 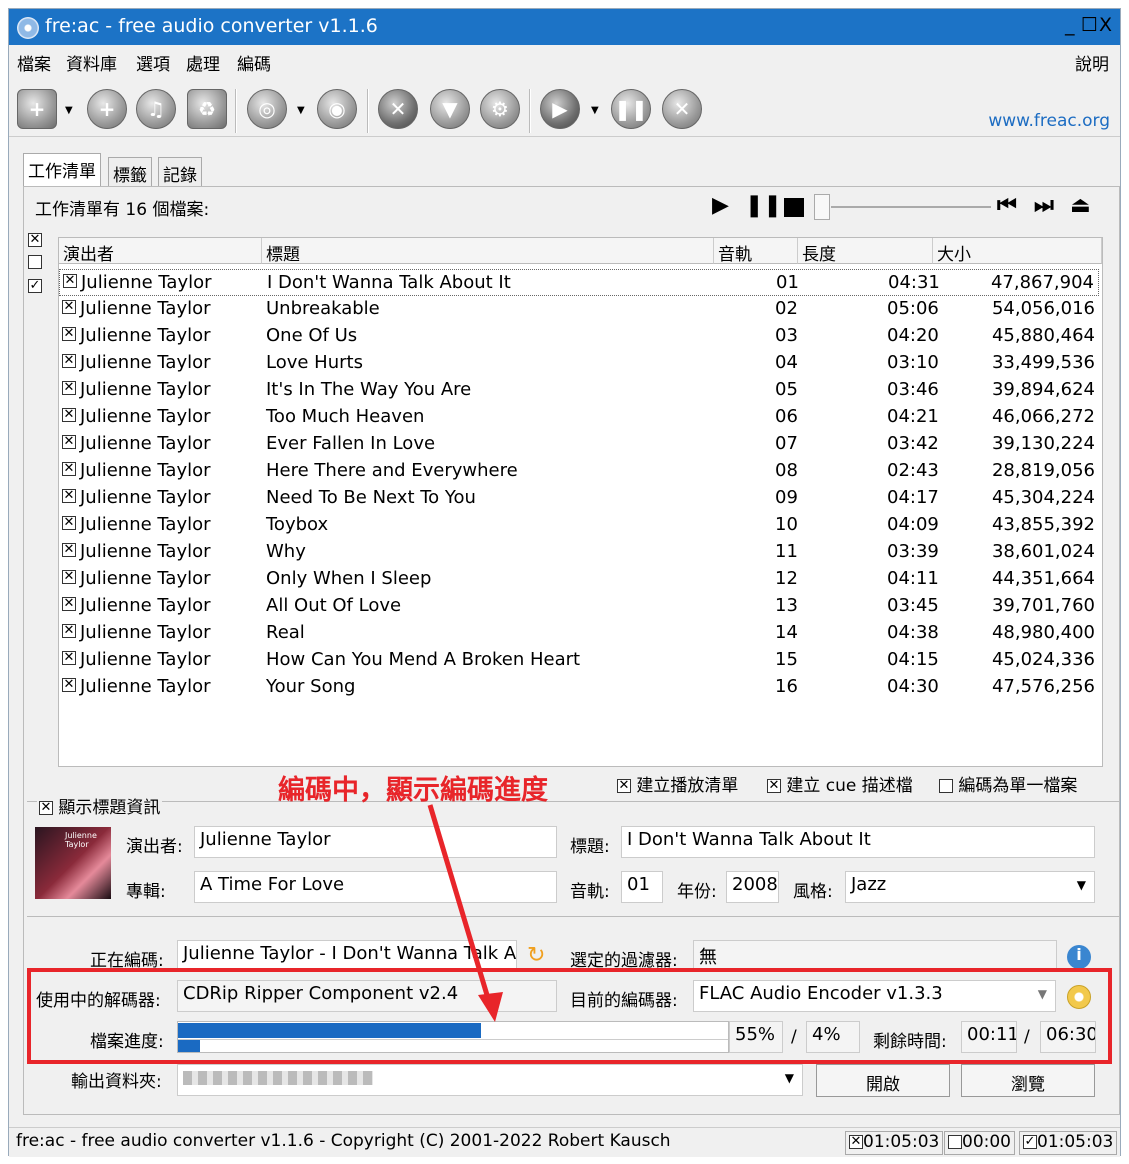 I want to click on annotation-highlight-box, so click(x=569, y=1016).